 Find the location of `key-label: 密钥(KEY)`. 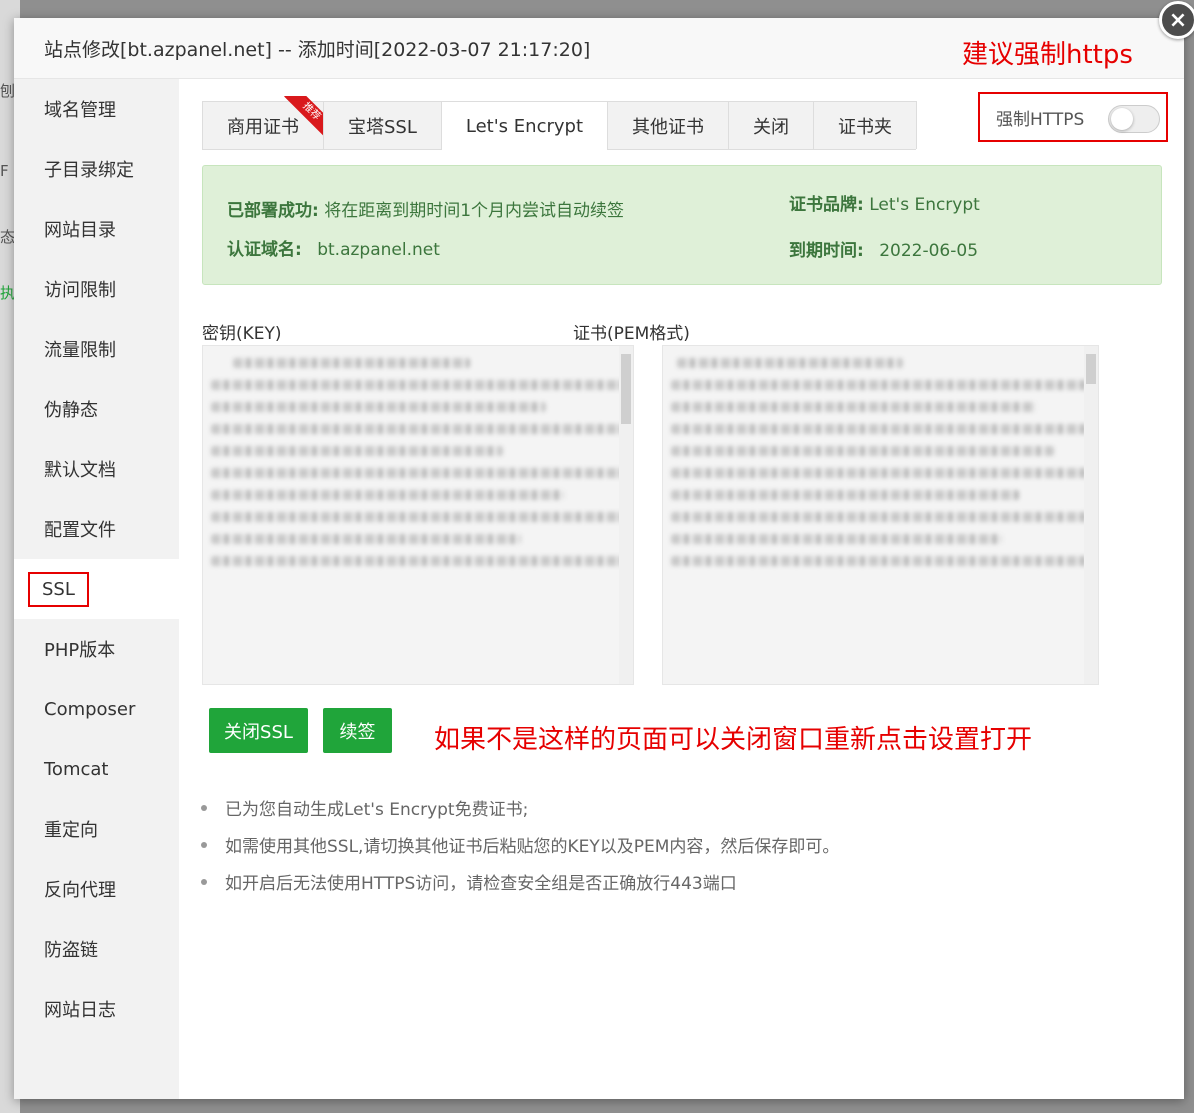

key-label: 密钥(KEY) is located at coordinates (242, 334).